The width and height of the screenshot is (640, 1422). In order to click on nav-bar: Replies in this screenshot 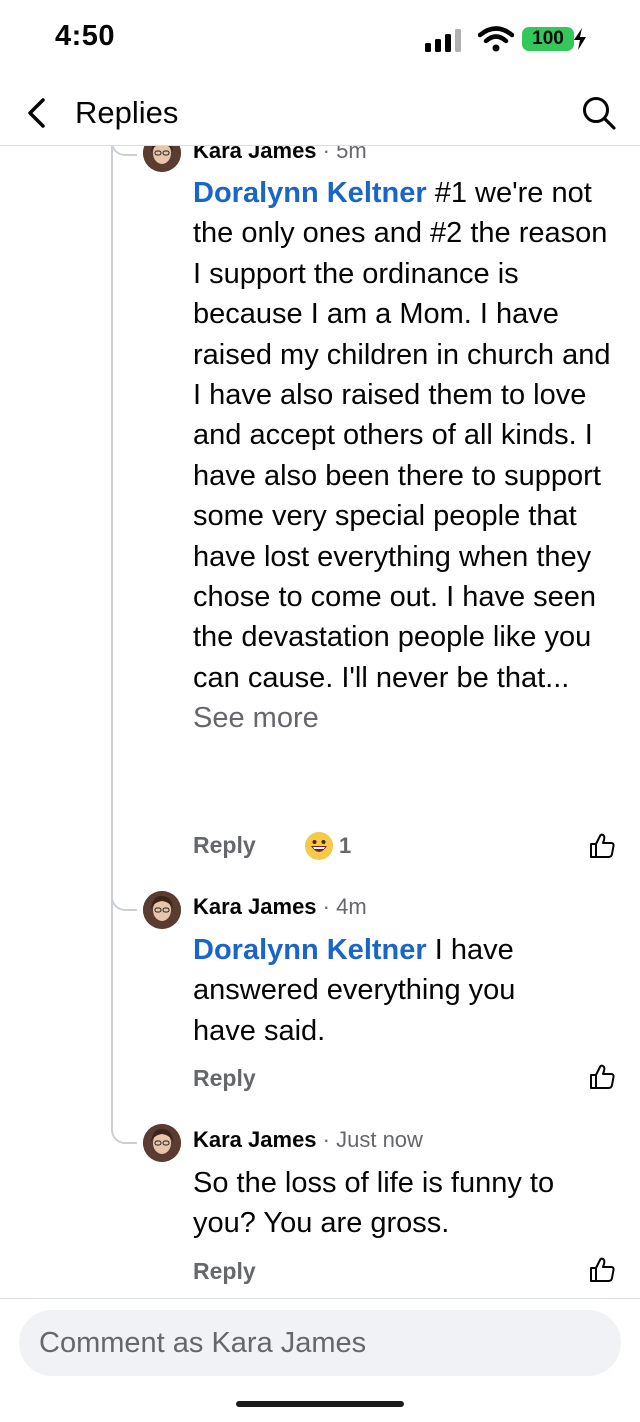, I will do `click(320, 113)`.